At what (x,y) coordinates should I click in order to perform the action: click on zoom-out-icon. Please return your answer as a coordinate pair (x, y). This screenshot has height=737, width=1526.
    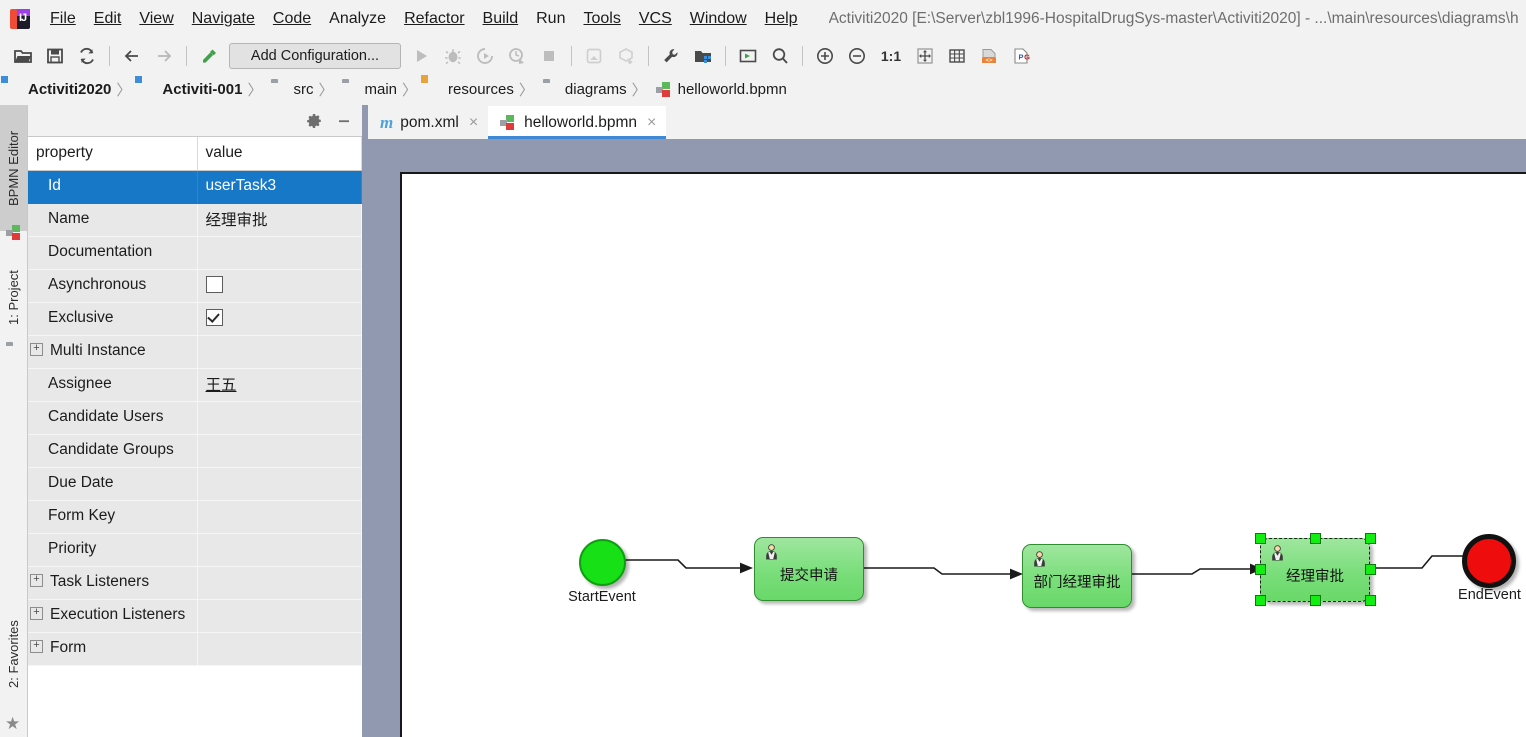
    Looking at the image, I should click on (857, 56).